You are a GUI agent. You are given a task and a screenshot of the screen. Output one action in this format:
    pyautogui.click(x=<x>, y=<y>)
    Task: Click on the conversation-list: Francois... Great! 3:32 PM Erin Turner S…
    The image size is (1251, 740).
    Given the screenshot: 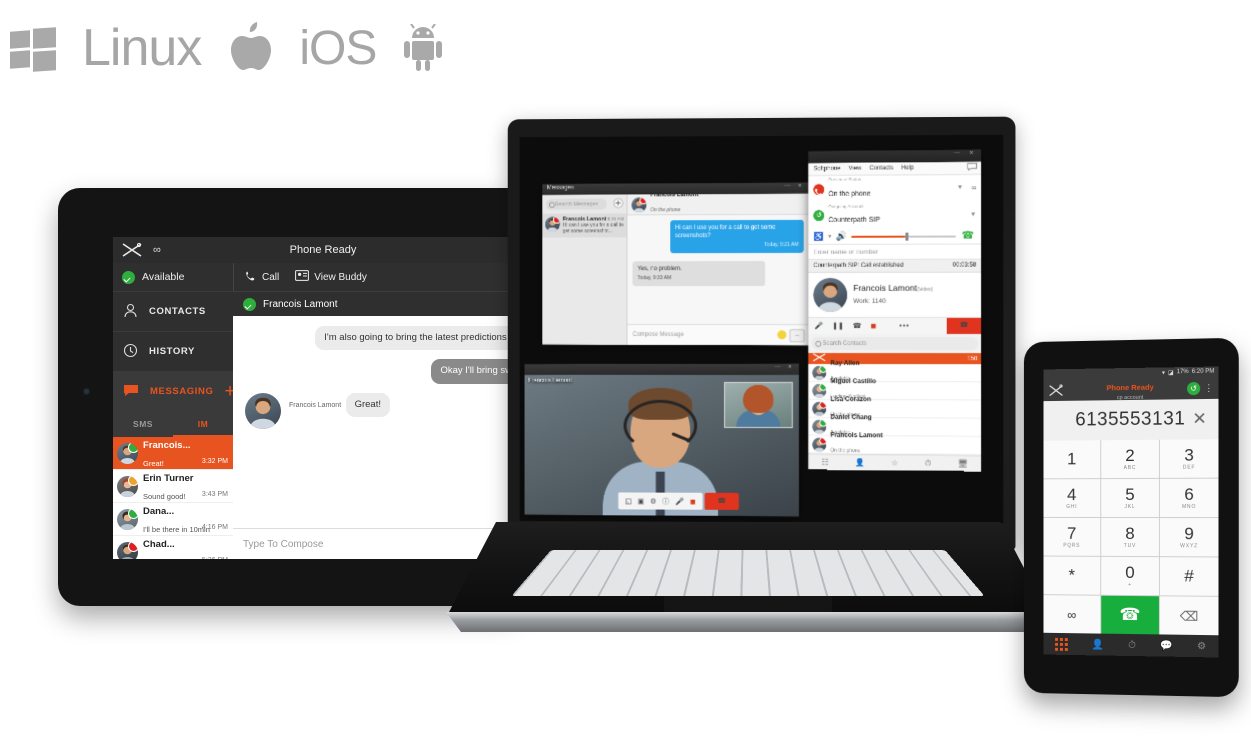 What is the action you would take?
    pyautogui.click(x=173, y=498)
    